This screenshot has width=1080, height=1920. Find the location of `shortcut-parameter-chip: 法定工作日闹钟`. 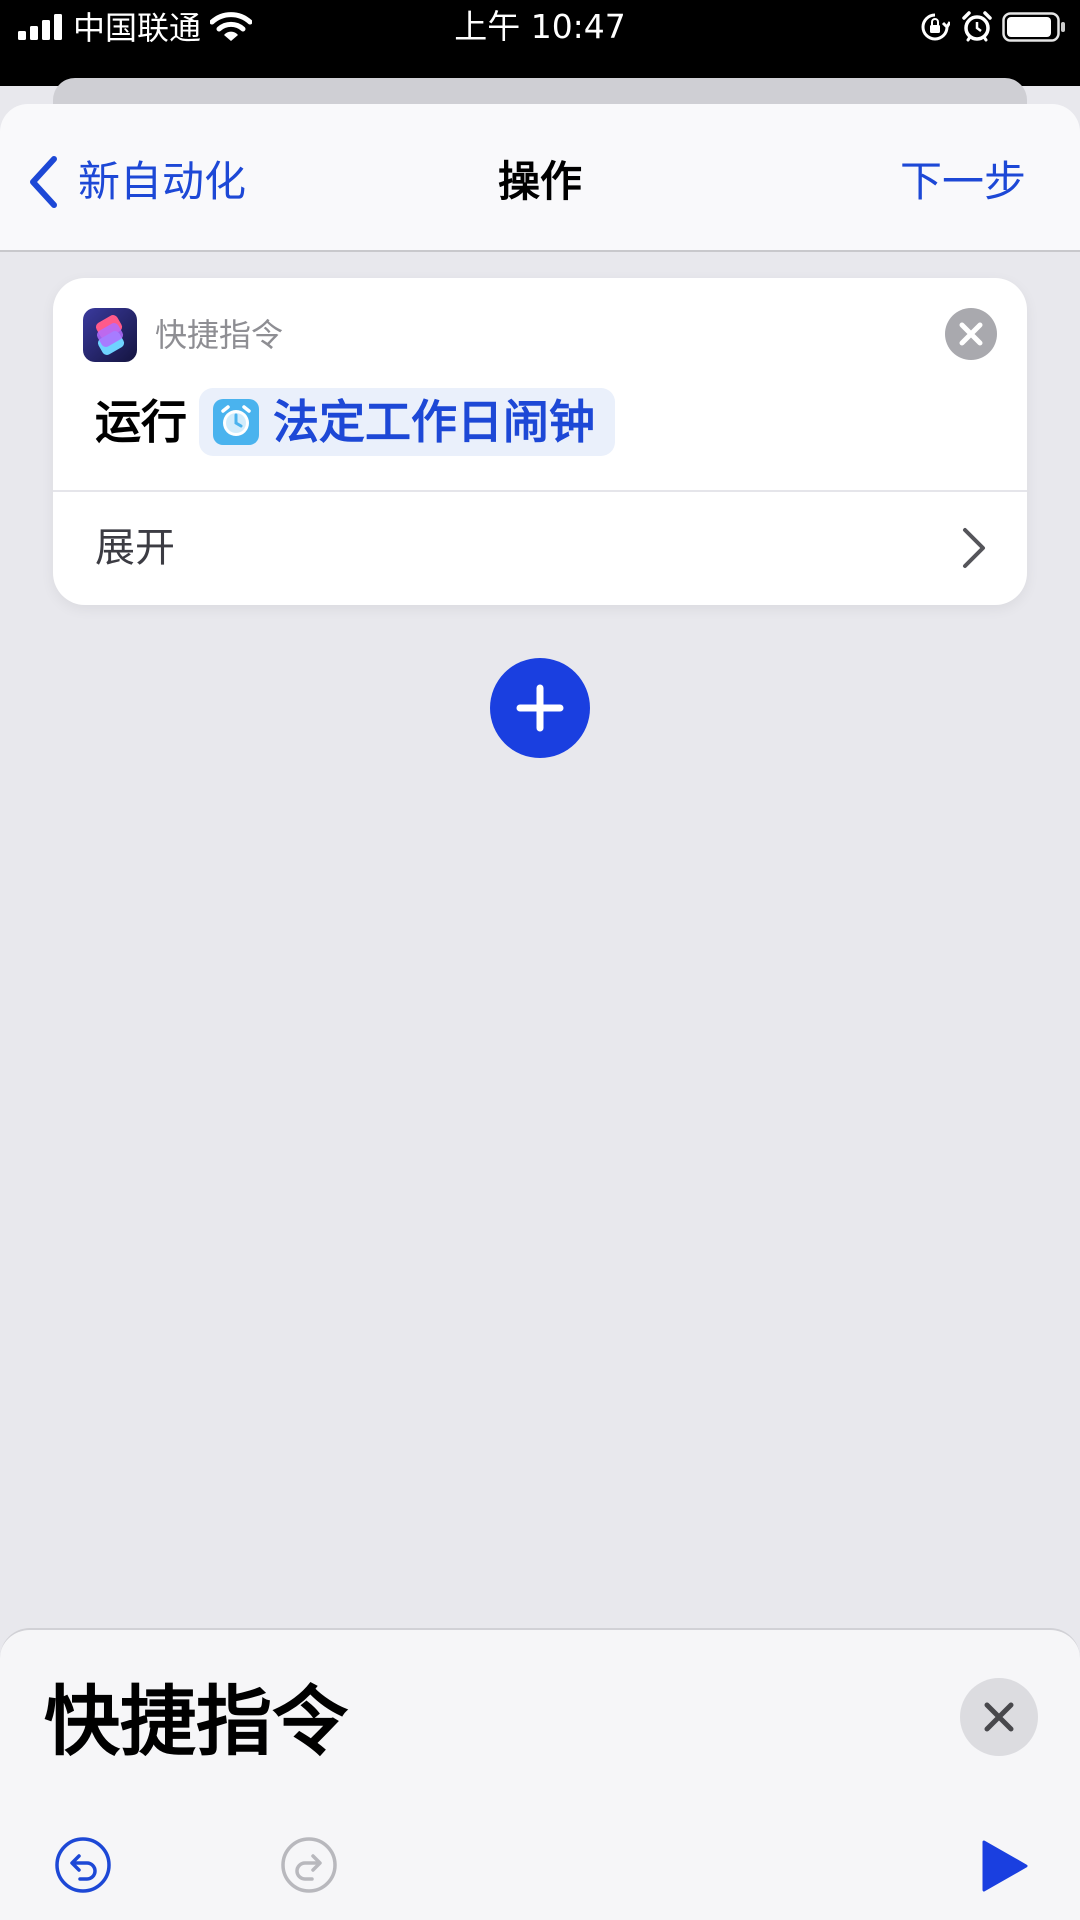

shortcut-parameter-chip: 法定工作日闹钟 is located at coordinates (407, 422).